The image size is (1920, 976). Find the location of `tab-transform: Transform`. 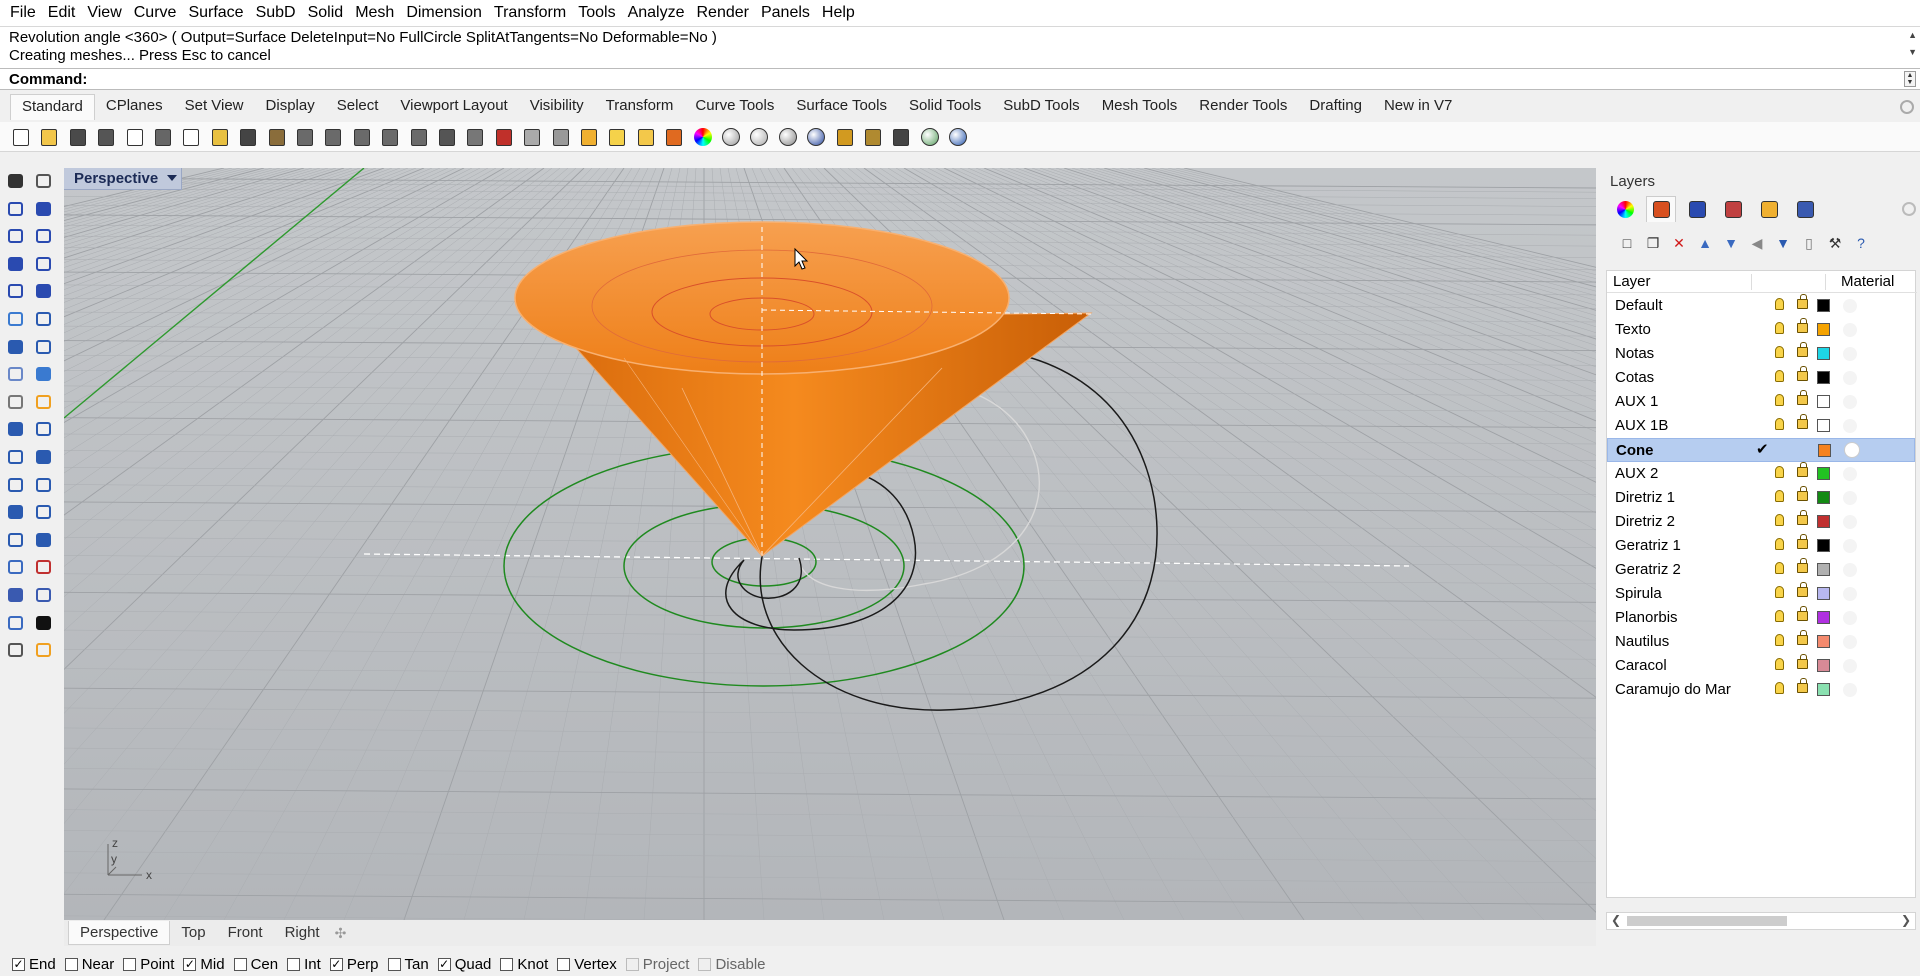

tab-transform: Transform is located at coordinates (640, 107).